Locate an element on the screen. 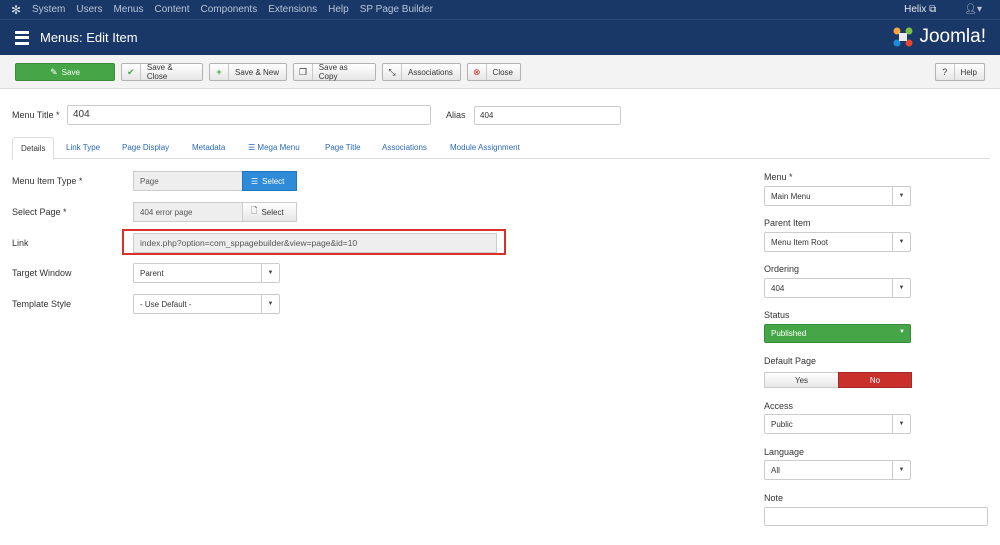 This screenshot has height=545, width=1000. ordering-label: Ordering is located at coordinates (782, 269).